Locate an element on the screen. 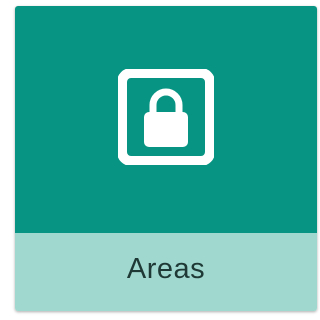 This screenshot has height=320, width=320. lock-square-icon is located at coordinates (166, 117).